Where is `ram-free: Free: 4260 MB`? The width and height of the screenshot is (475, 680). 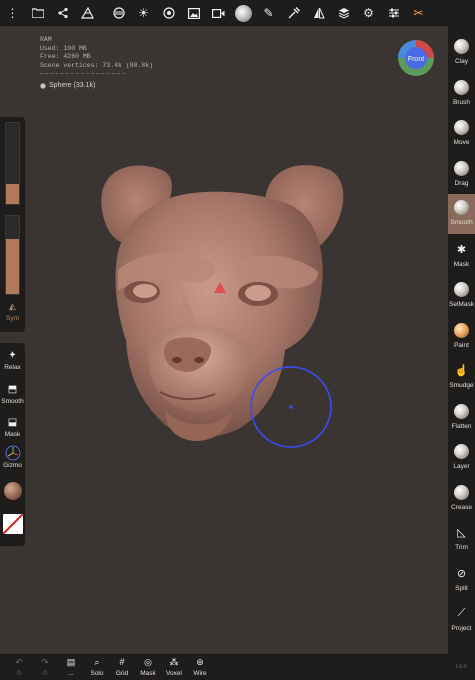 ram-free: Free: 4260 MB is located at coordinates (65, 56).